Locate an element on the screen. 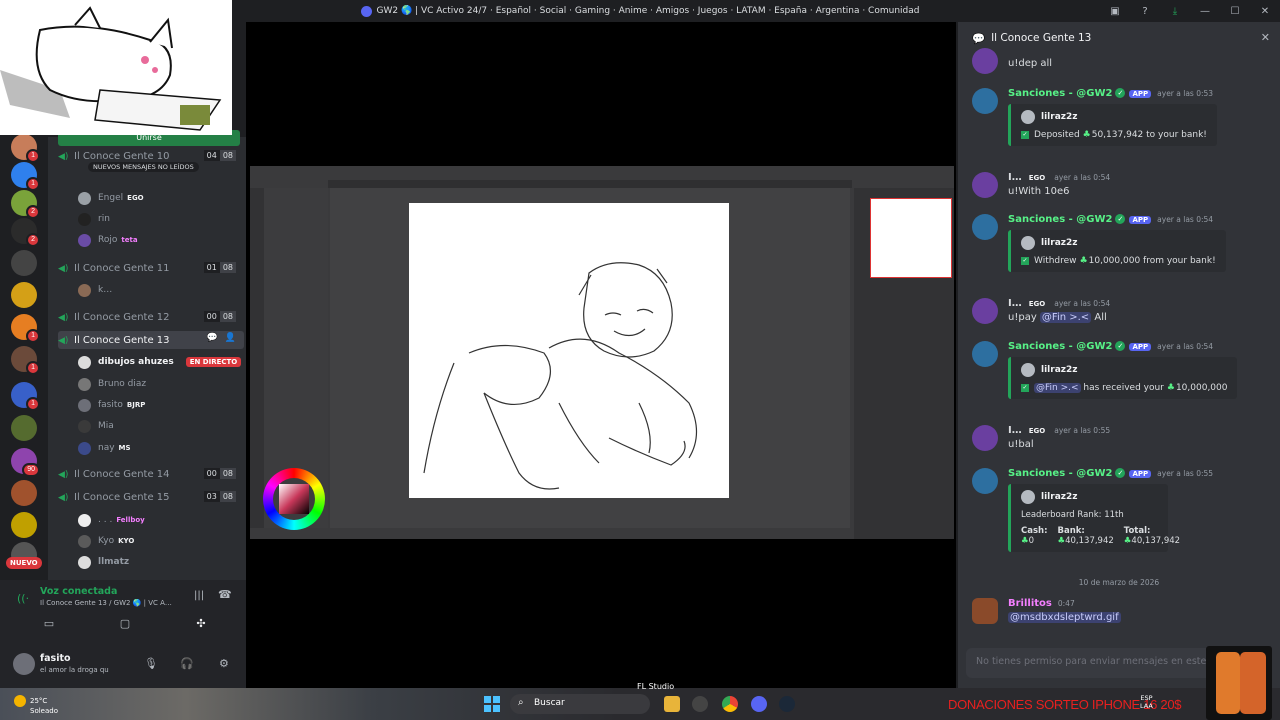  settings-icon: ⚙ is located at coordinates (224, 663).